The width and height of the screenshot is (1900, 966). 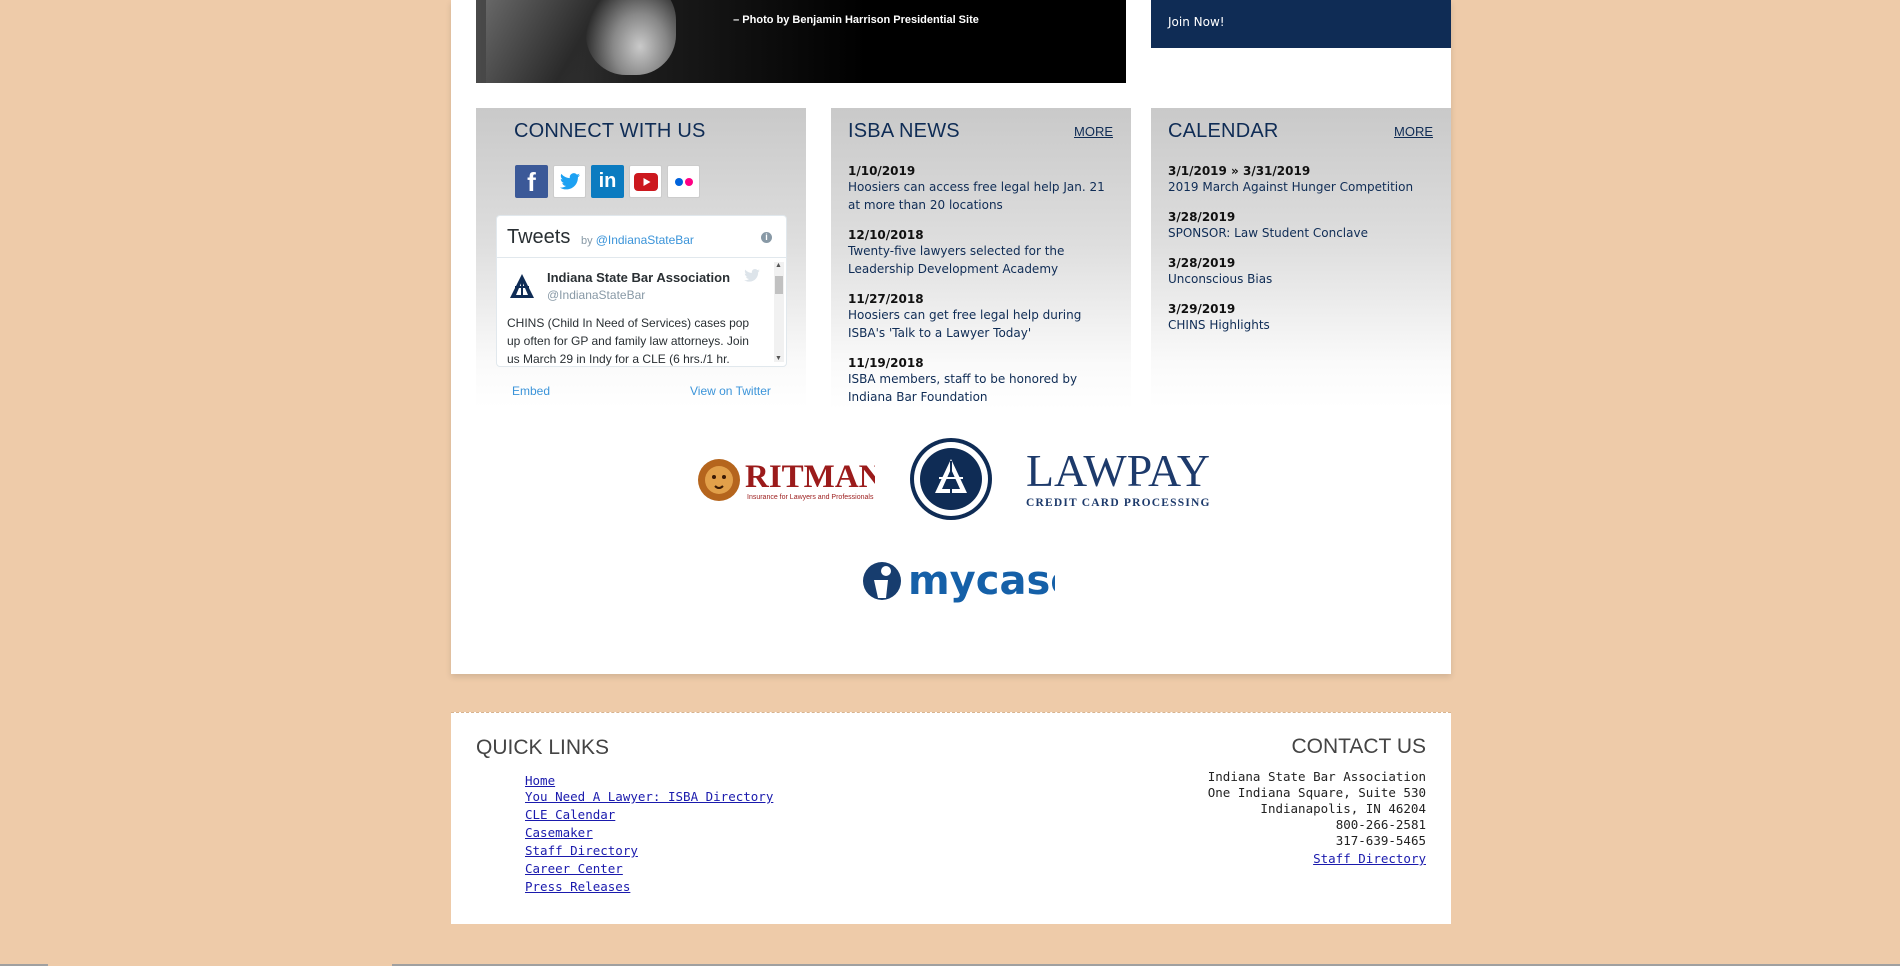 I want to click on lawpay-tagline: CREDIT CARD PROCESSING, so click(x=1118, y=503).